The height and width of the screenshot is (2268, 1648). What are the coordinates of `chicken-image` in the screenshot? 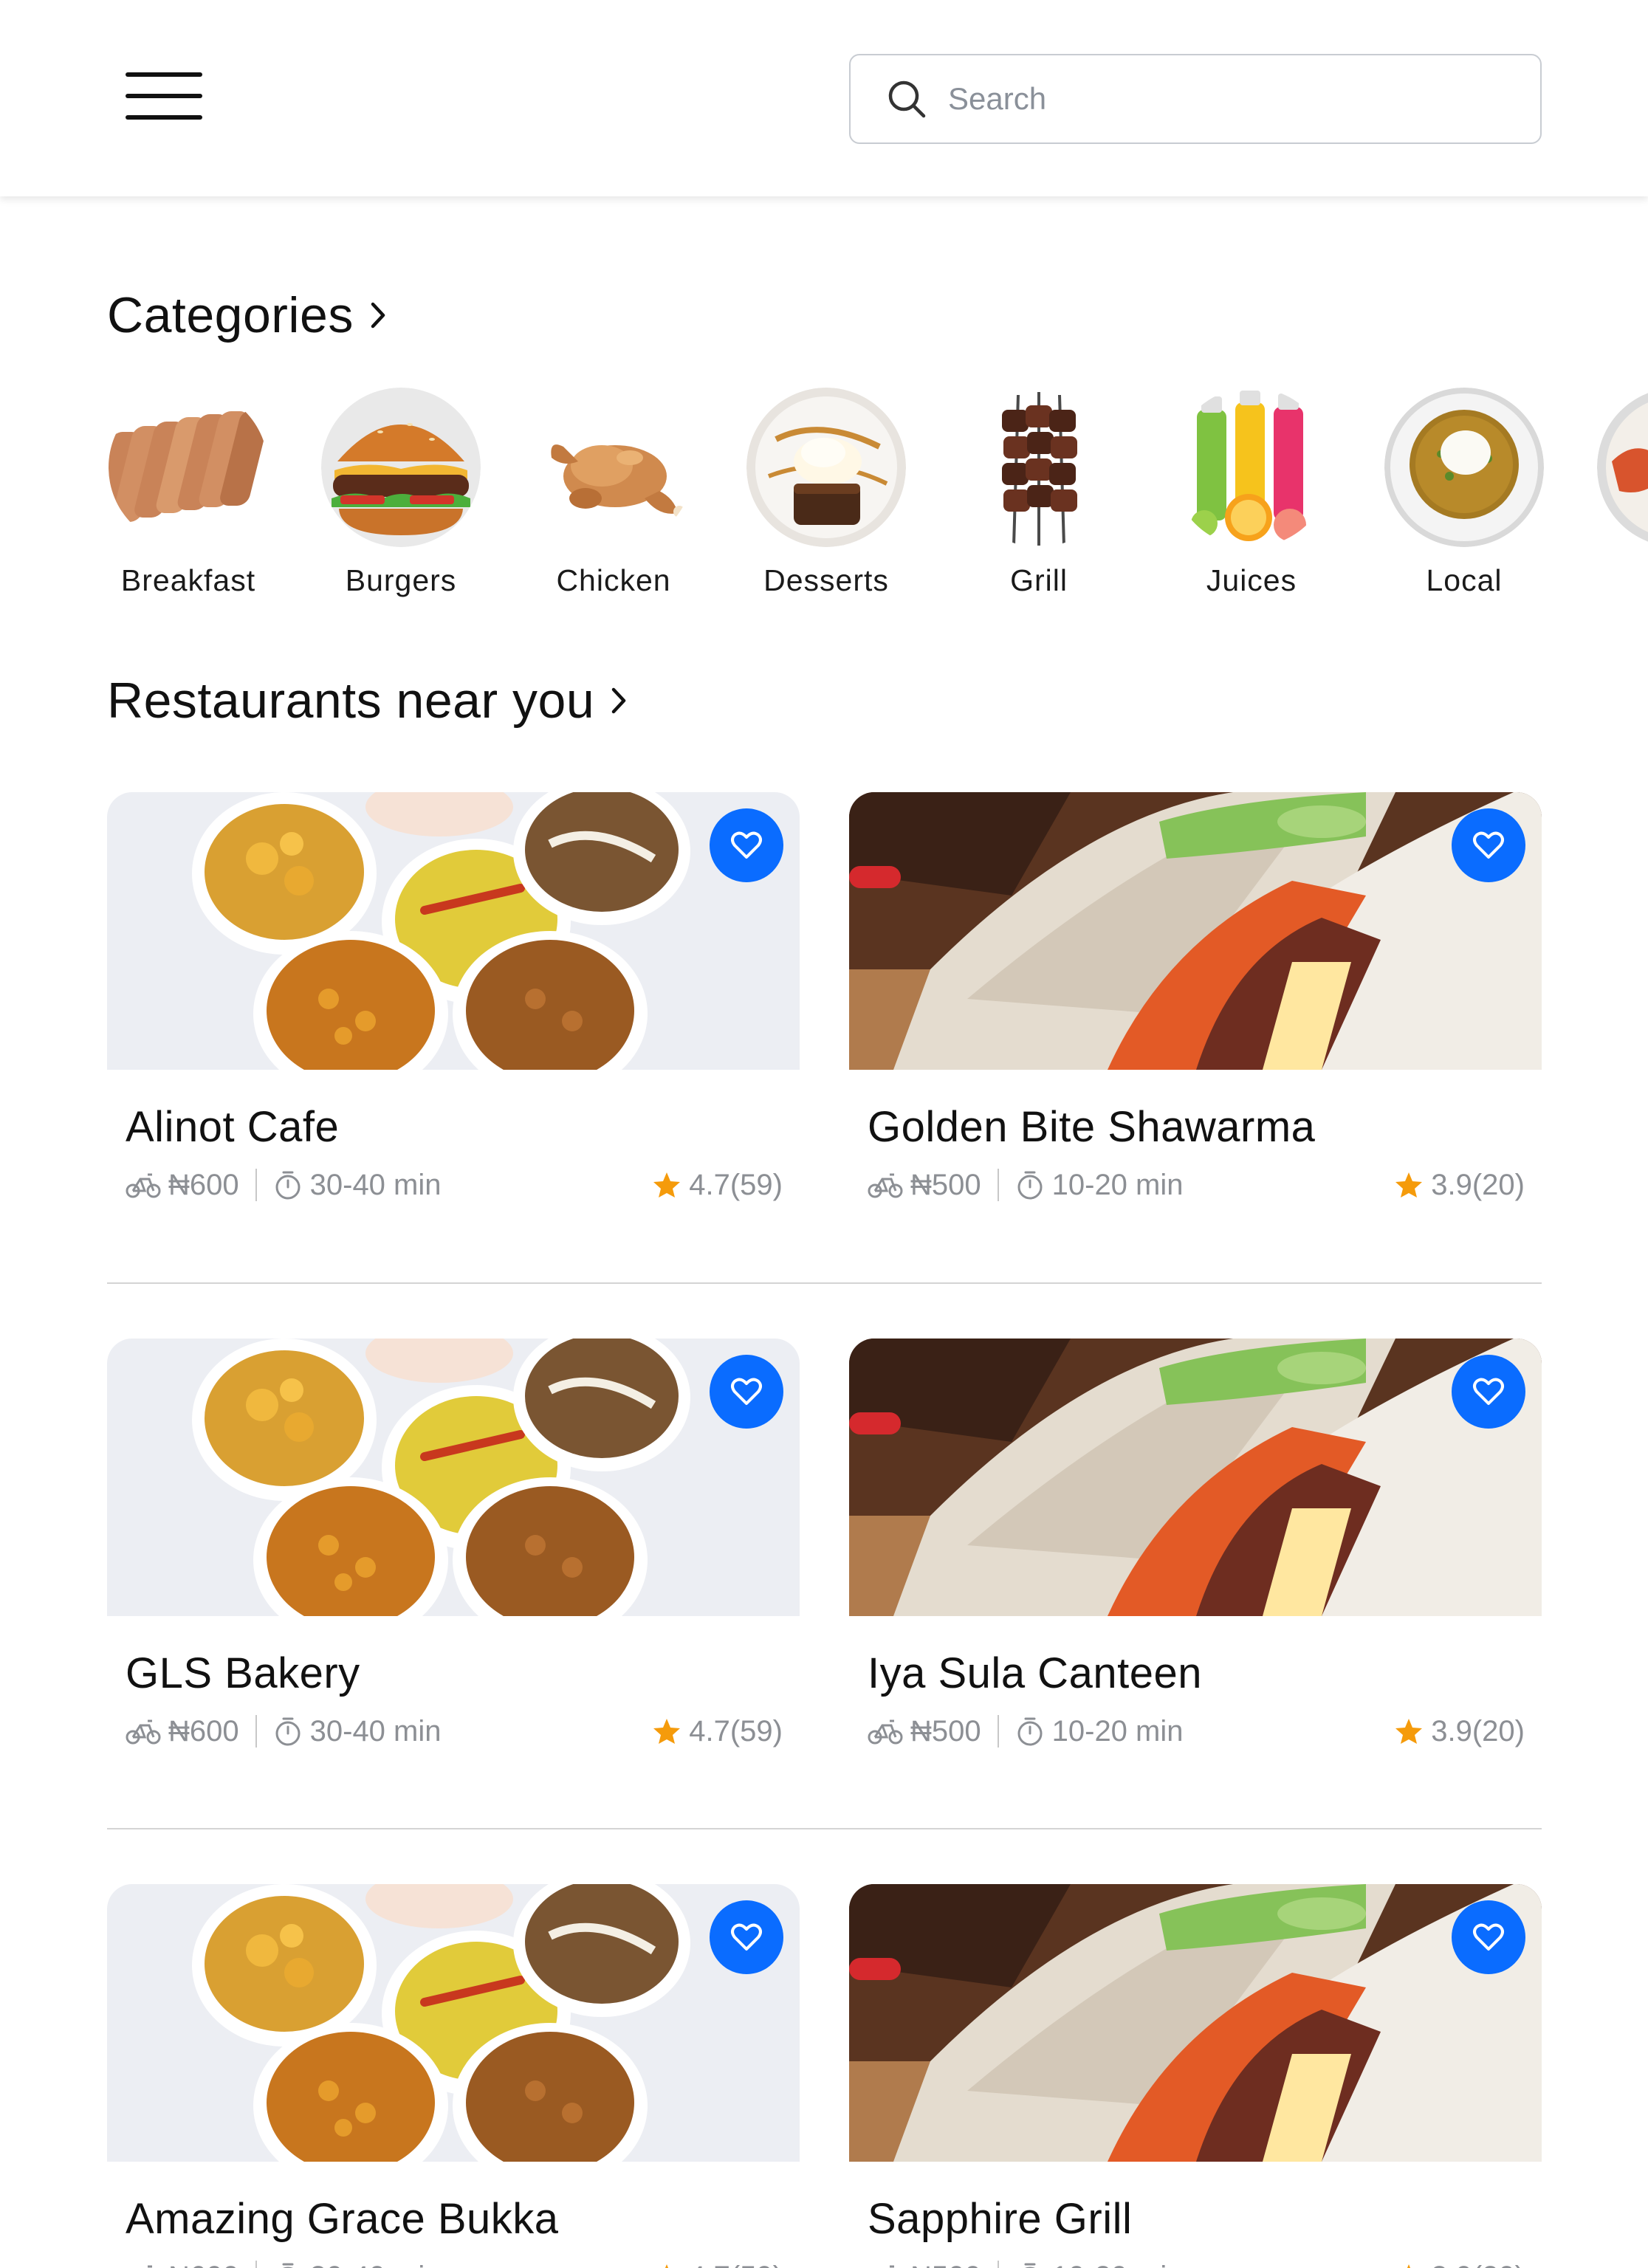 It's located at (613, 467).